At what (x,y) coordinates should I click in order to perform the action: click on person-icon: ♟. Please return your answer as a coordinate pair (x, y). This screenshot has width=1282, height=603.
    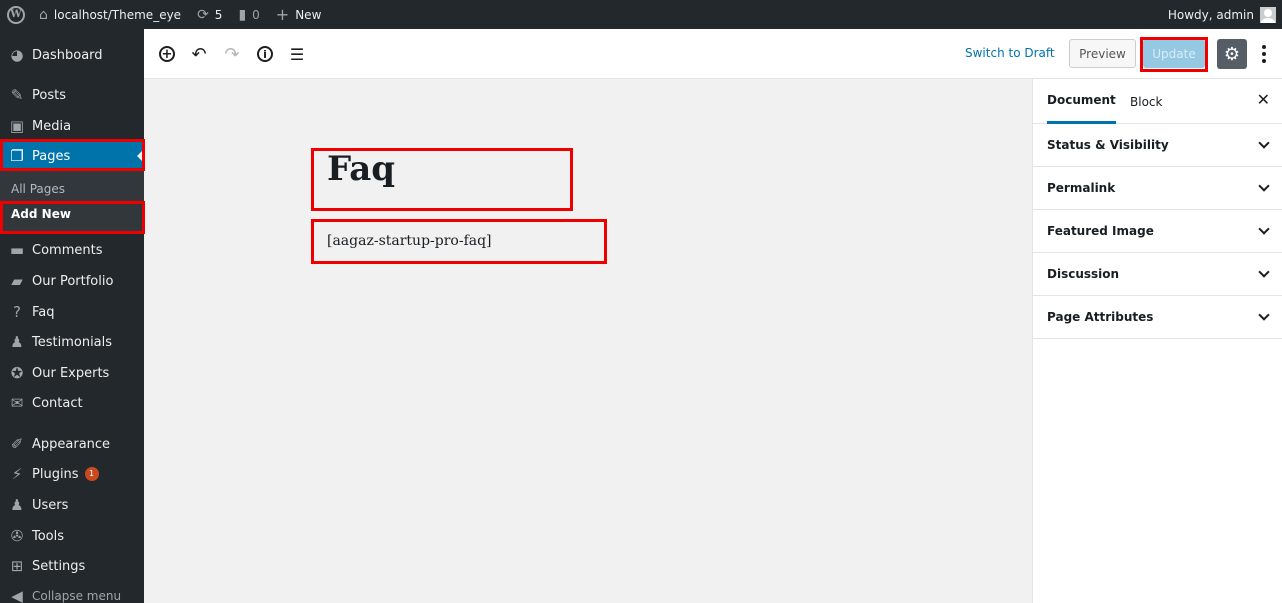
    Looking at the image, I should click on (17, 342).